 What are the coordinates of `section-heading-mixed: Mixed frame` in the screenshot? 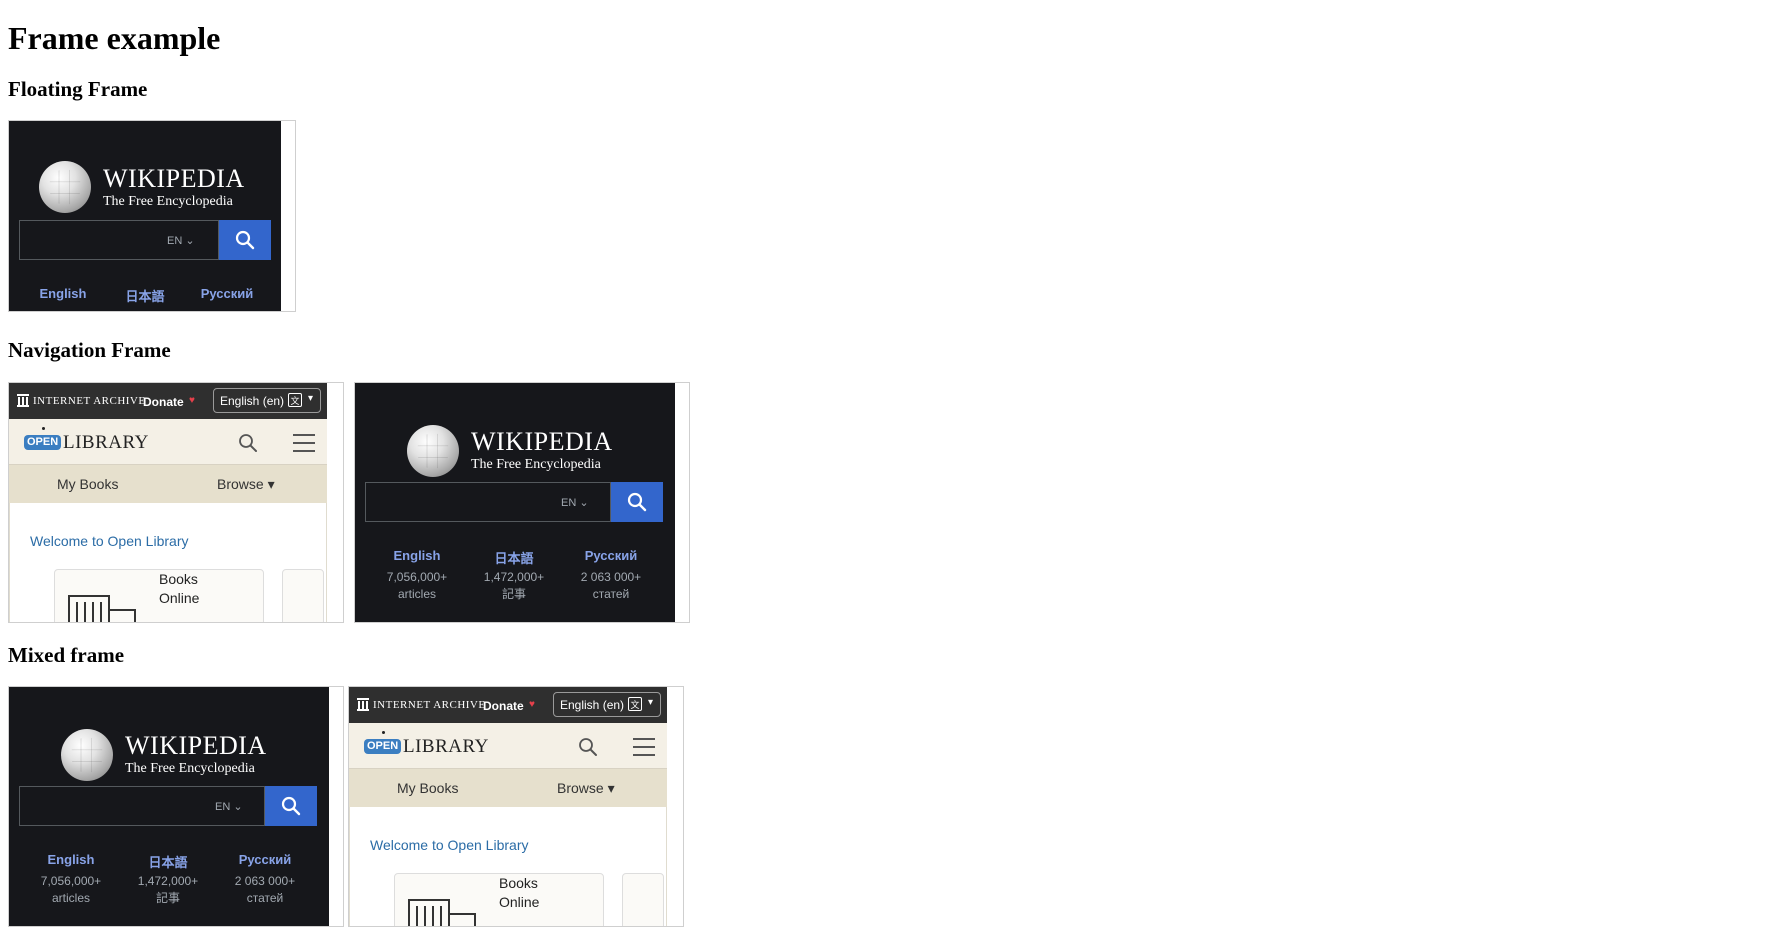 It's located at (66, 655).